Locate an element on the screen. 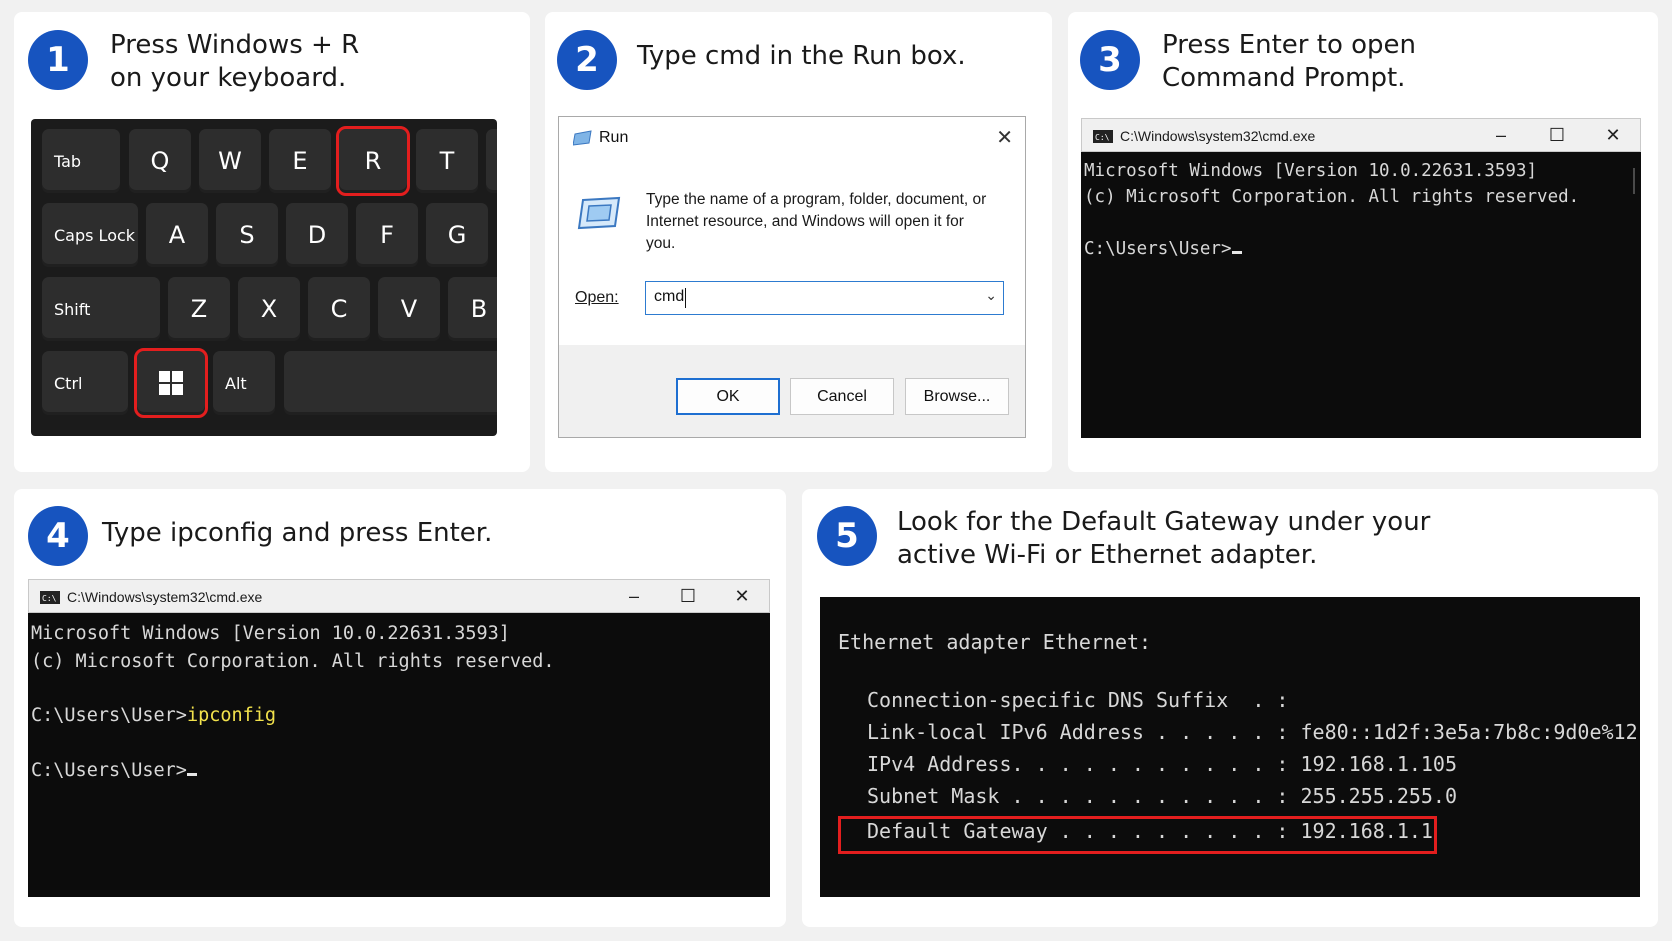 Image resolution: width=1672 pixels, height=941 pixels. cmd-prompt-3: C:\Users\User> is located at coordinates (109, 770).